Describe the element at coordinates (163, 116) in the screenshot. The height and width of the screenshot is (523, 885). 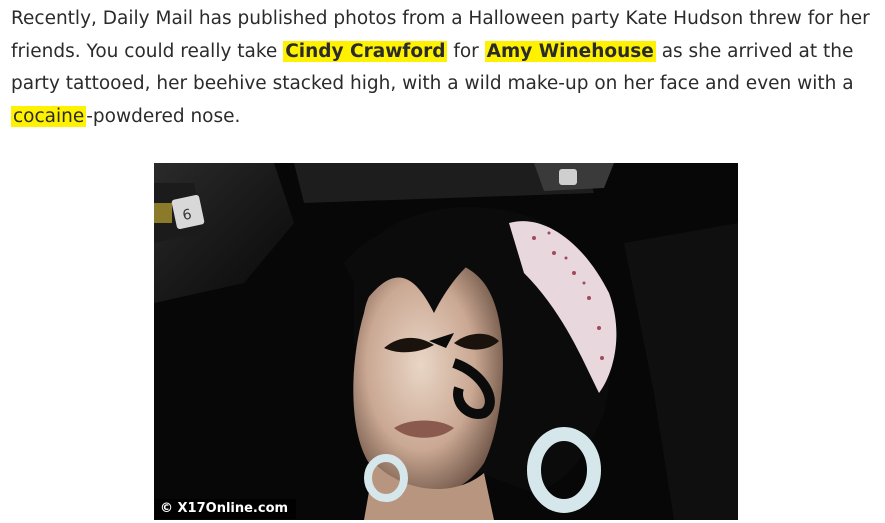
I see `text-segment: -powdered nose.` at that location.